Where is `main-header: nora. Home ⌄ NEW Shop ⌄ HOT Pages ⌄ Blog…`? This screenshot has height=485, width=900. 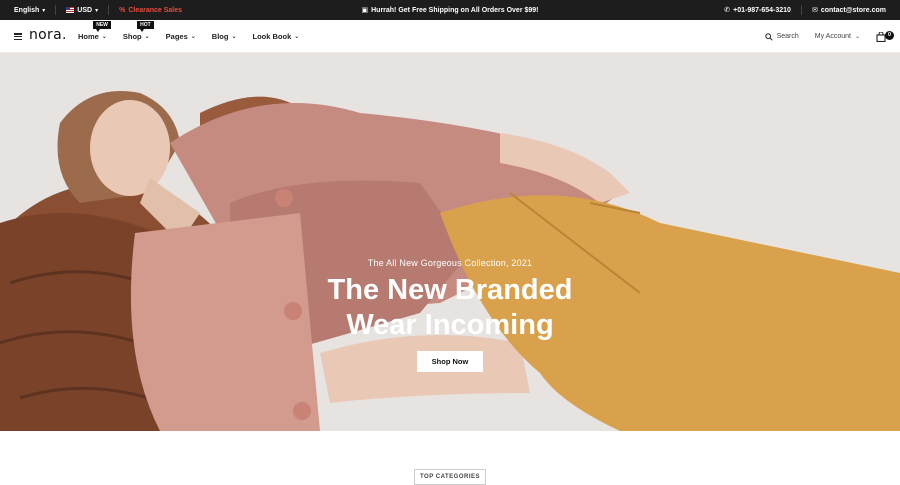
main-header: nora. Home ⌄ NEW Shop ⌄ HOT Pages ⌄ Blog… is located at coordinates (450, 36).